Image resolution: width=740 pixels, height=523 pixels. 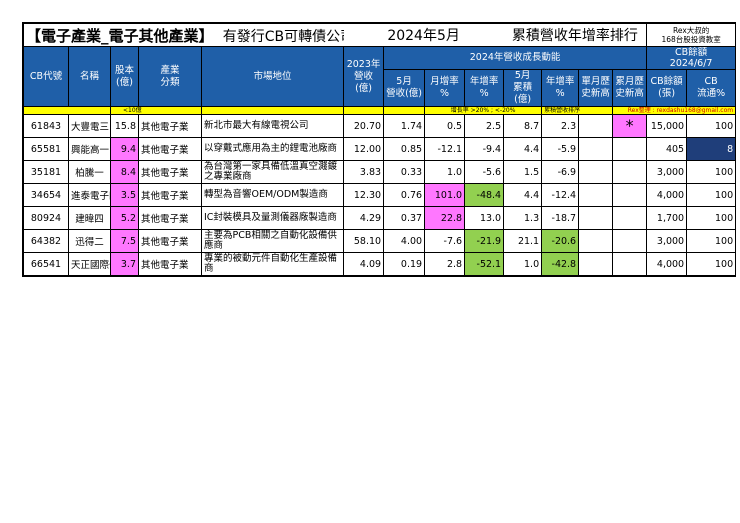 What do you see at coordinates (124, 149) in the screenshot?
I see `cell-capital: 9.4` at bounding box center [124, 149].